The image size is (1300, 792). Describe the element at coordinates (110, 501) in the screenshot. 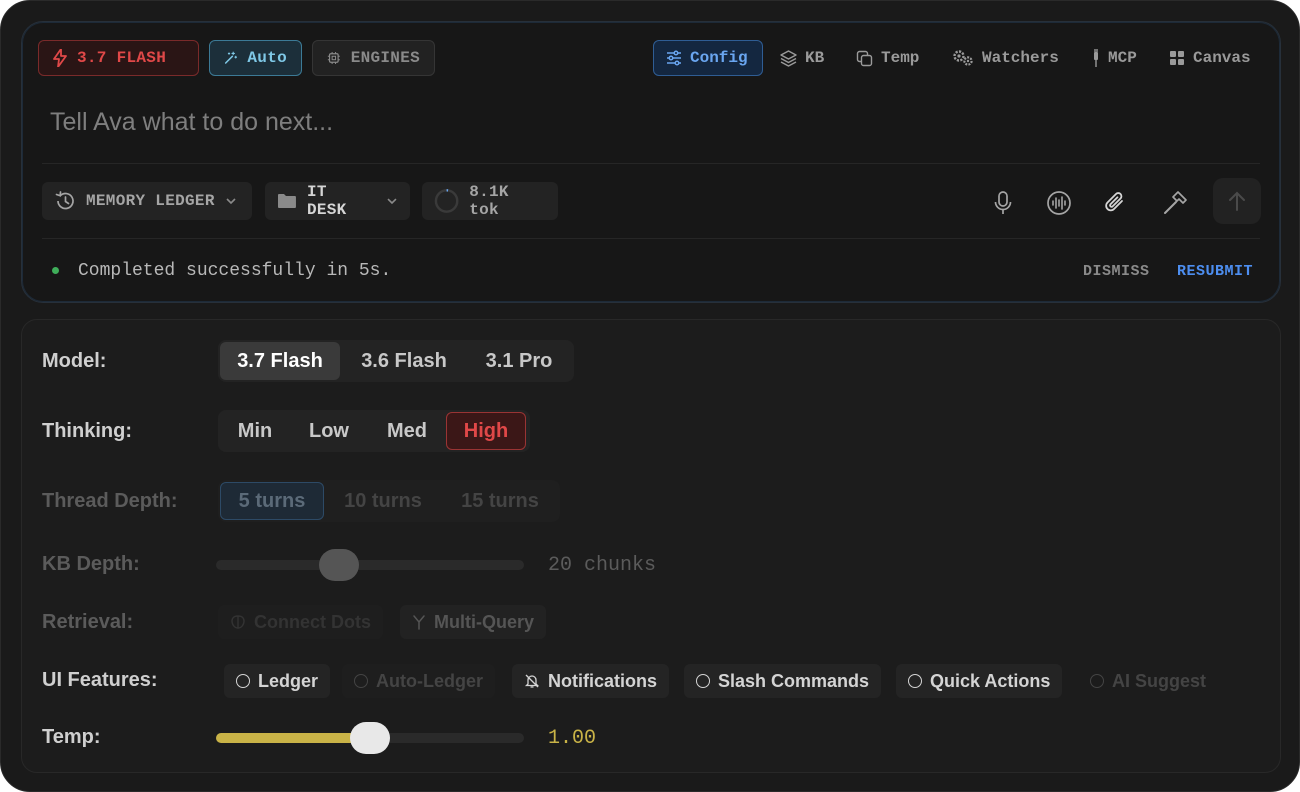

I see `thread-depth-label: Thread Depth:` at that location.